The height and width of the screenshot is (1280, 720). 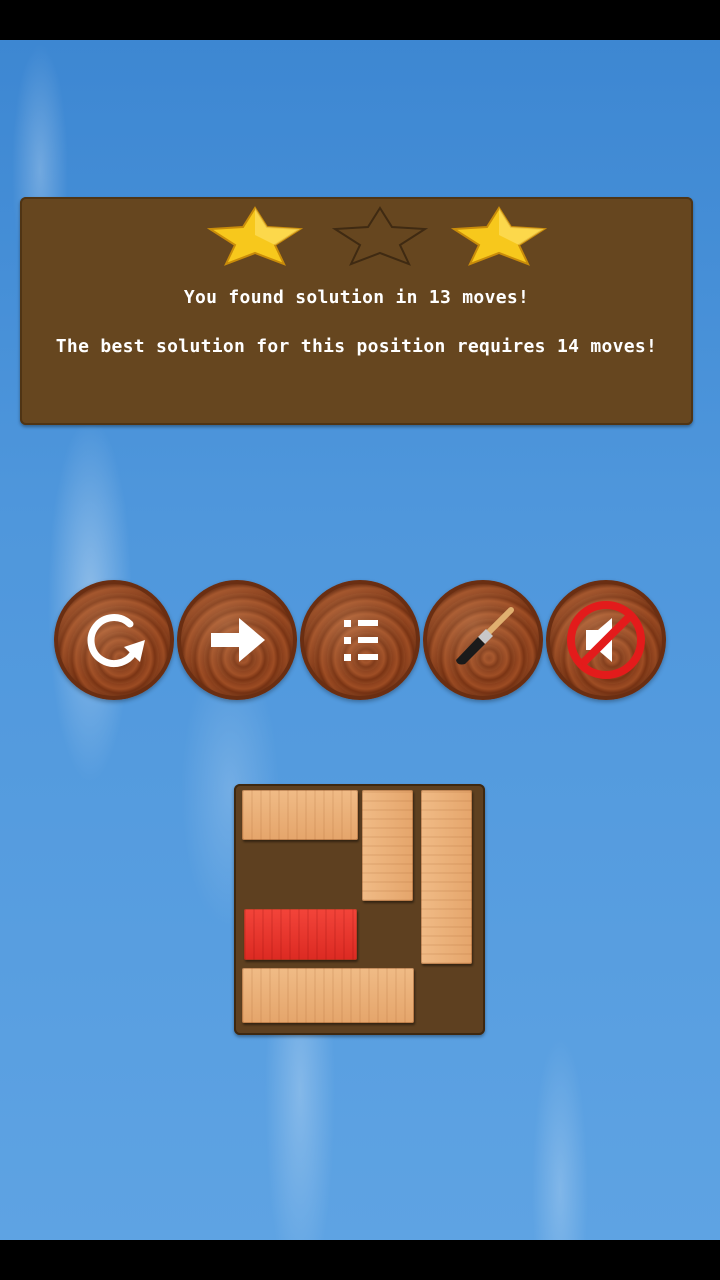 I want to click on sound-muted-icon, so click(x=606, y=640).